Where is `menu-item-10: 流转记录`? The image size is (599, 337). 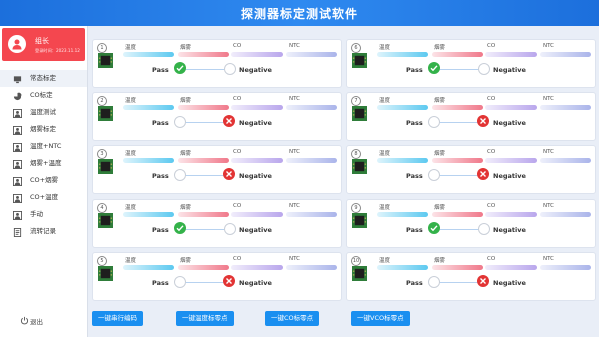 menu-item-10: 流转记录 is located at coordinates (43, 231).